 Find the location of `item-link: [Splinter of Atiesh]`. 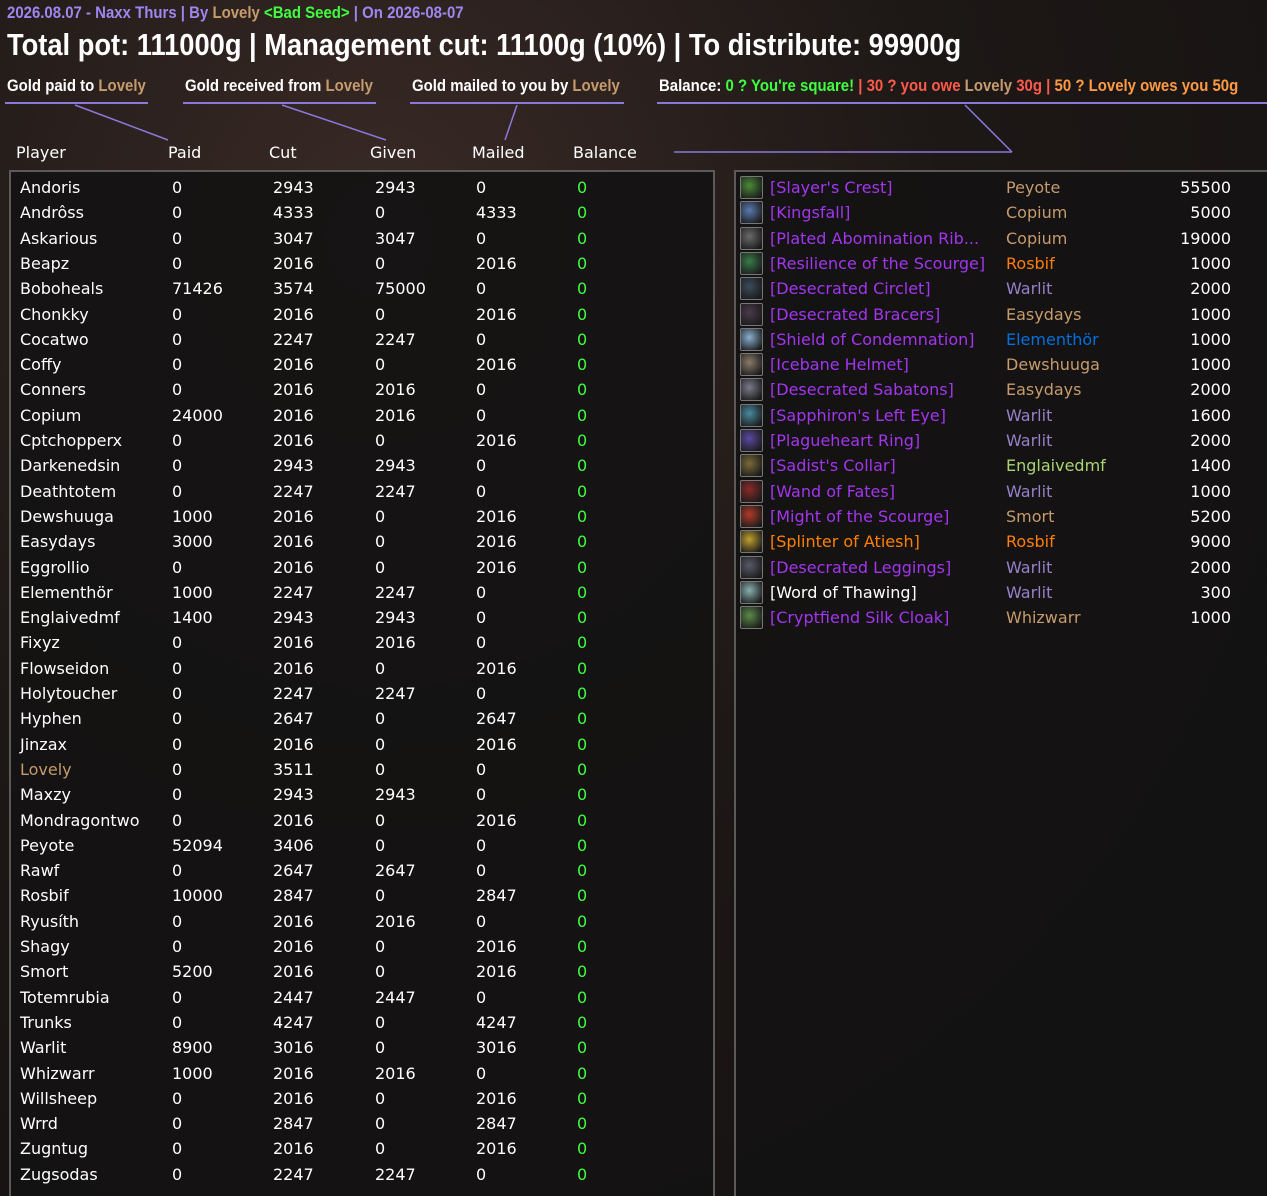

item-link: [Splinter of Atiesh] is located at coordinates (845, 541).